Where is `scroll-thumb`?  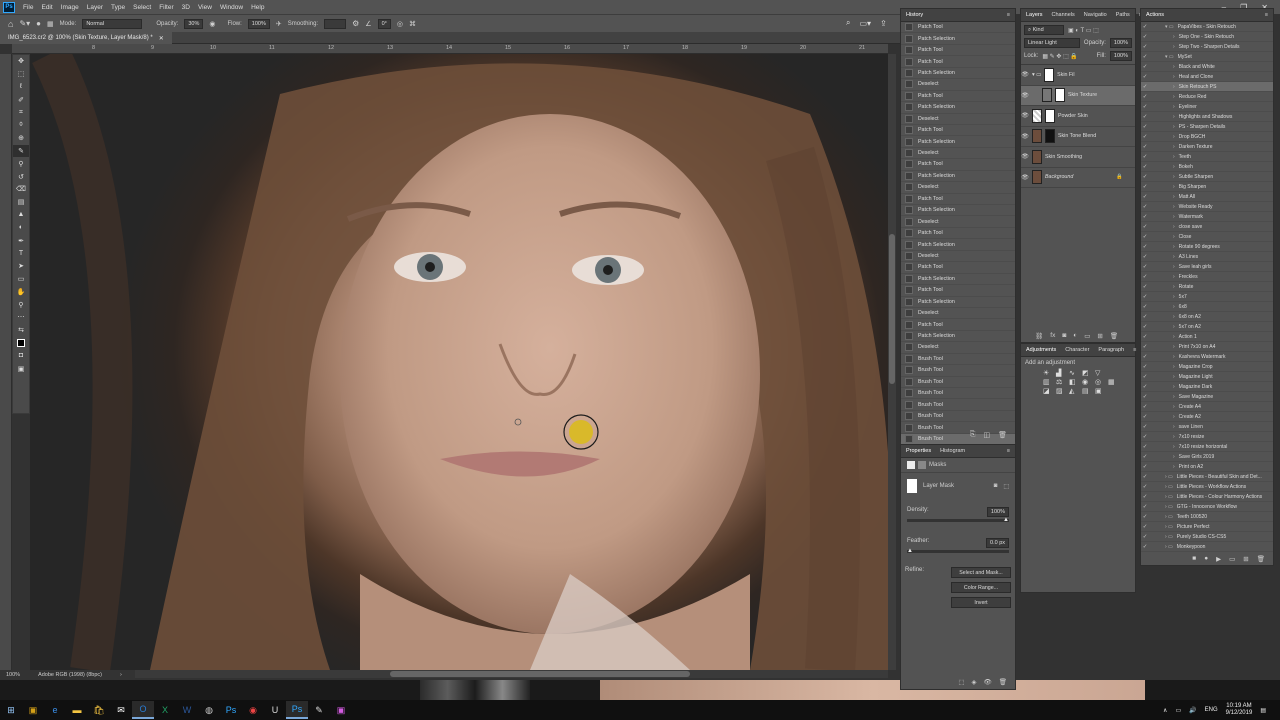 scroll-thumb is located at coordinates (540, 674).